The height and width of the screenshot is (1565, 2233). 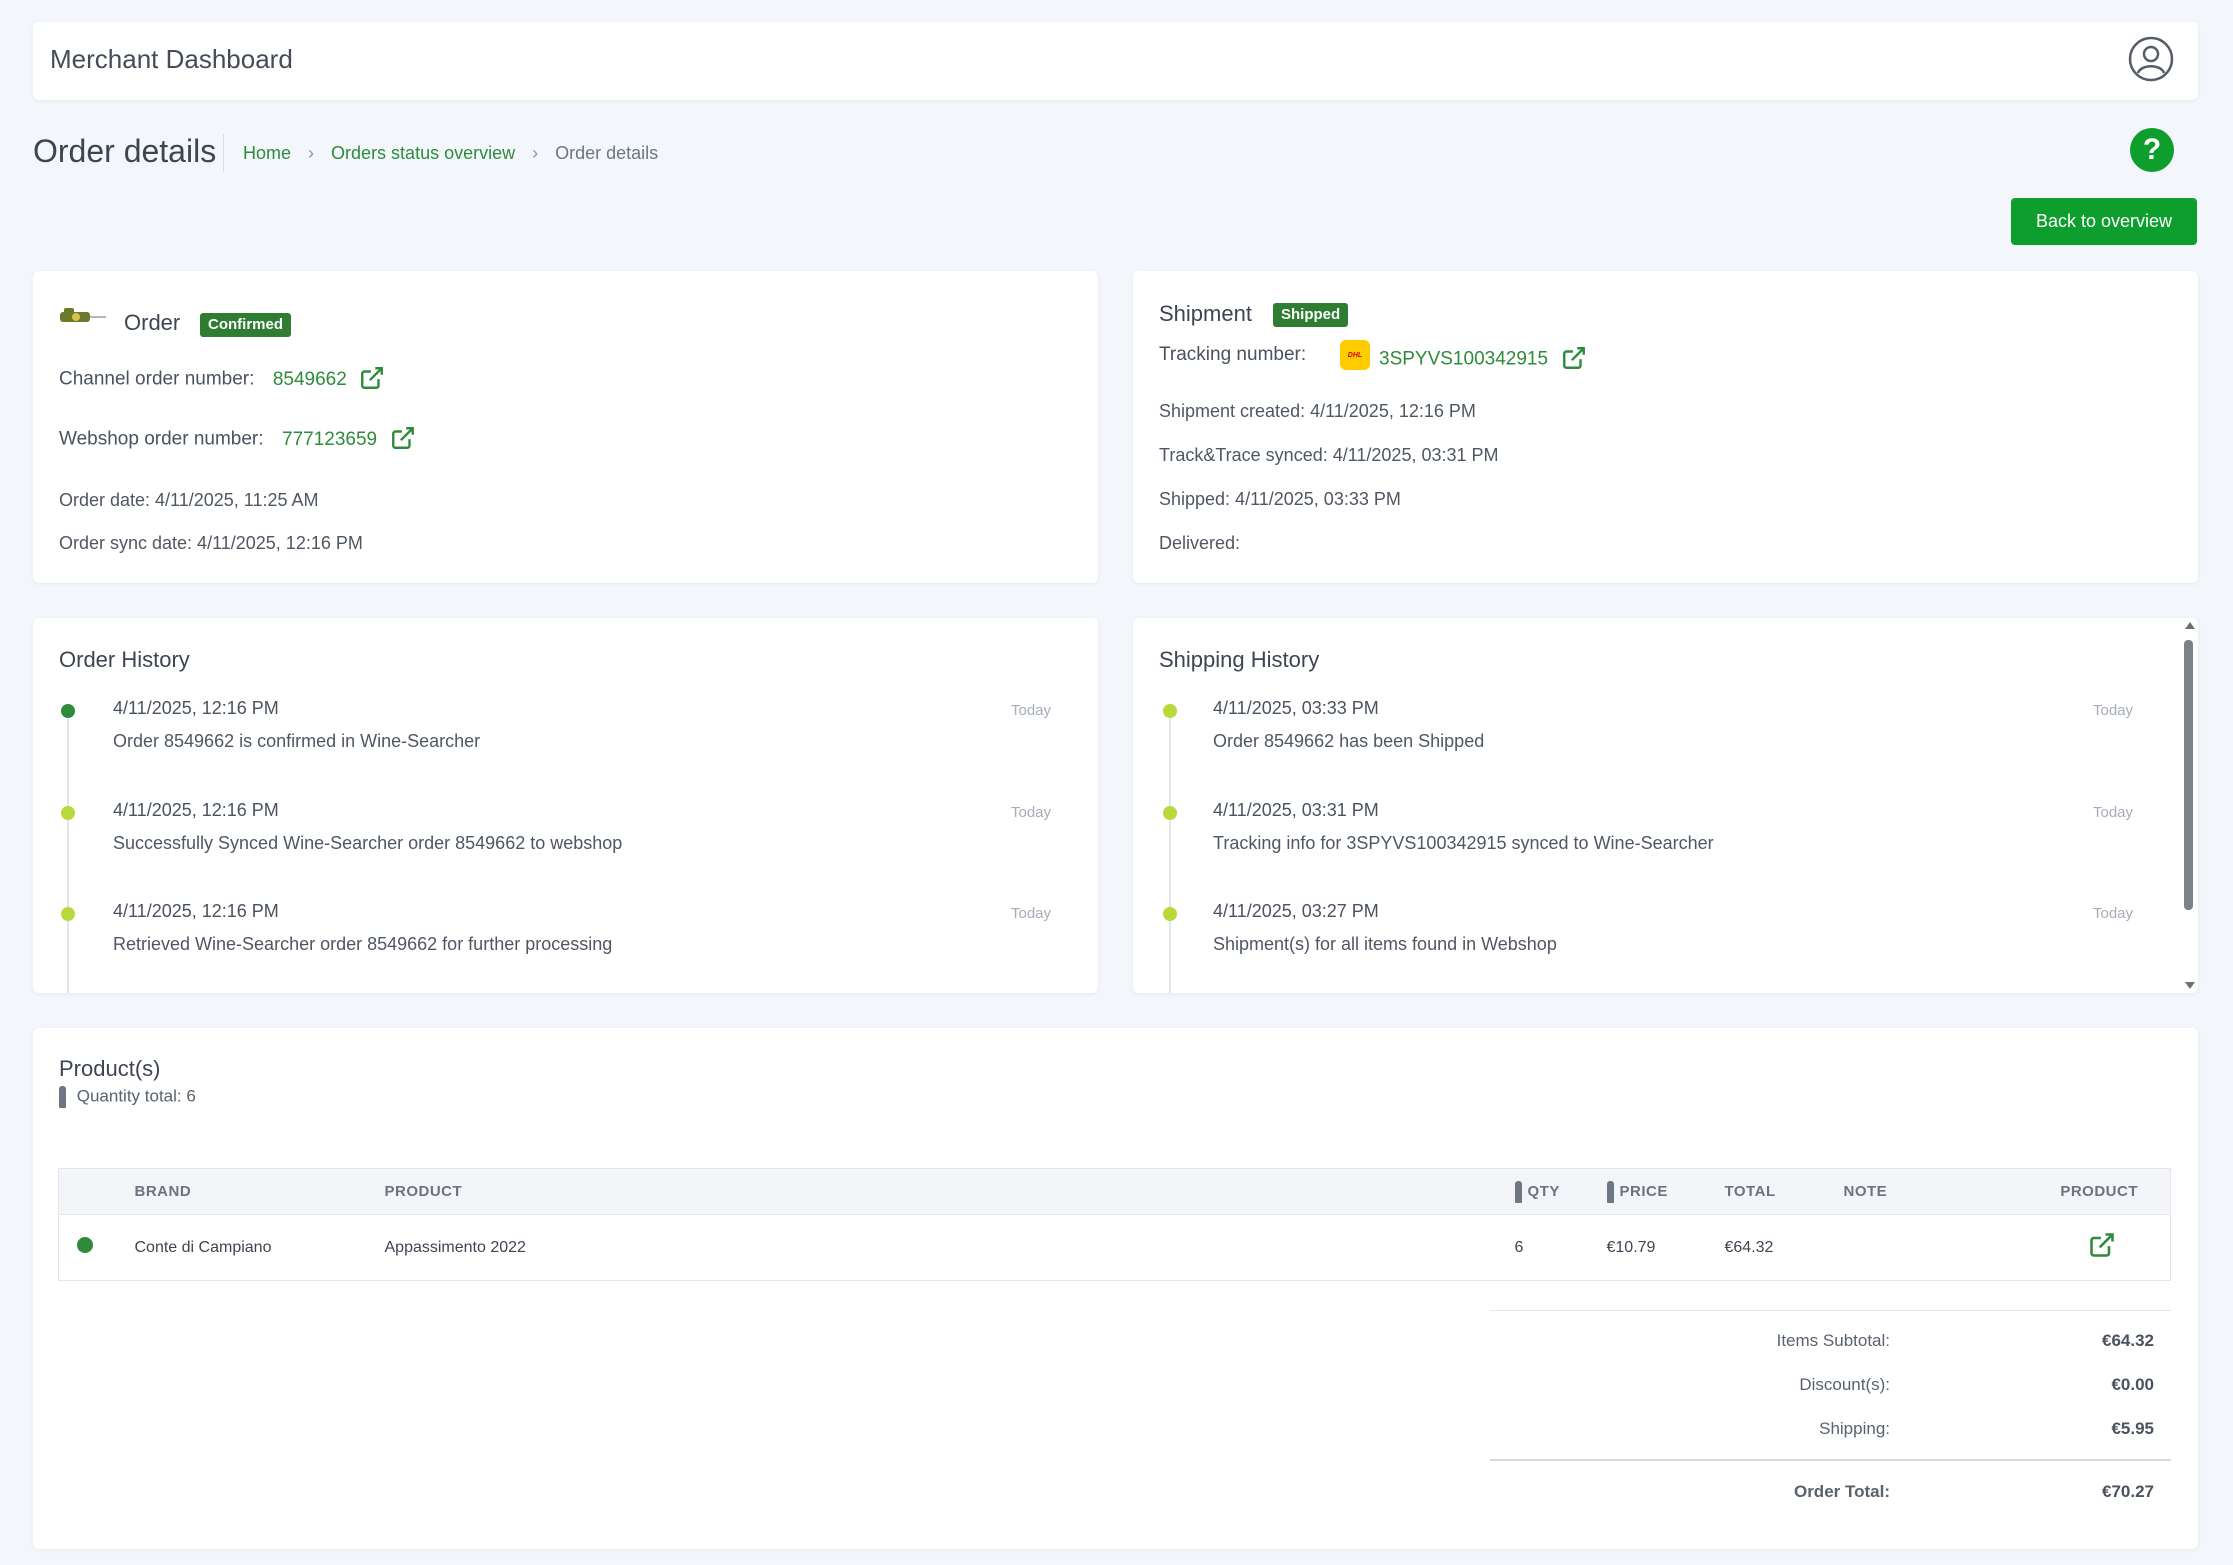 I want to click on tracking-label: Tracking number:, so click(x=1233, y=354).